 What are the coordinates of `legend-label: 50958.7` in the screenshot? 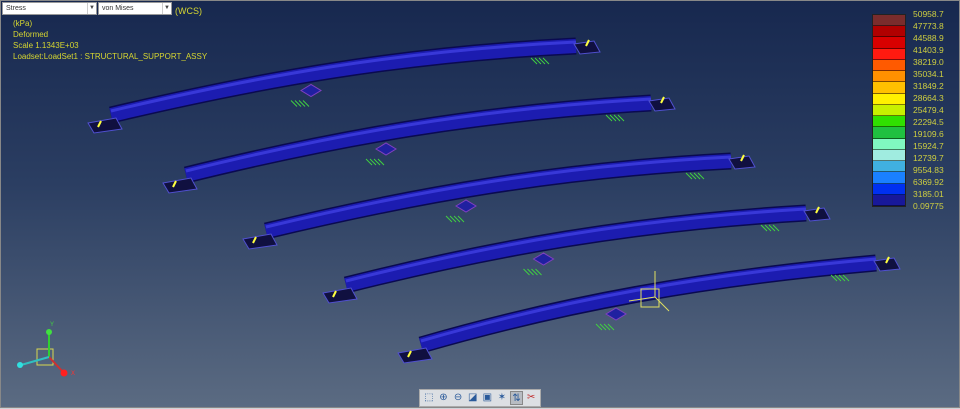 It's located at (928, 14).